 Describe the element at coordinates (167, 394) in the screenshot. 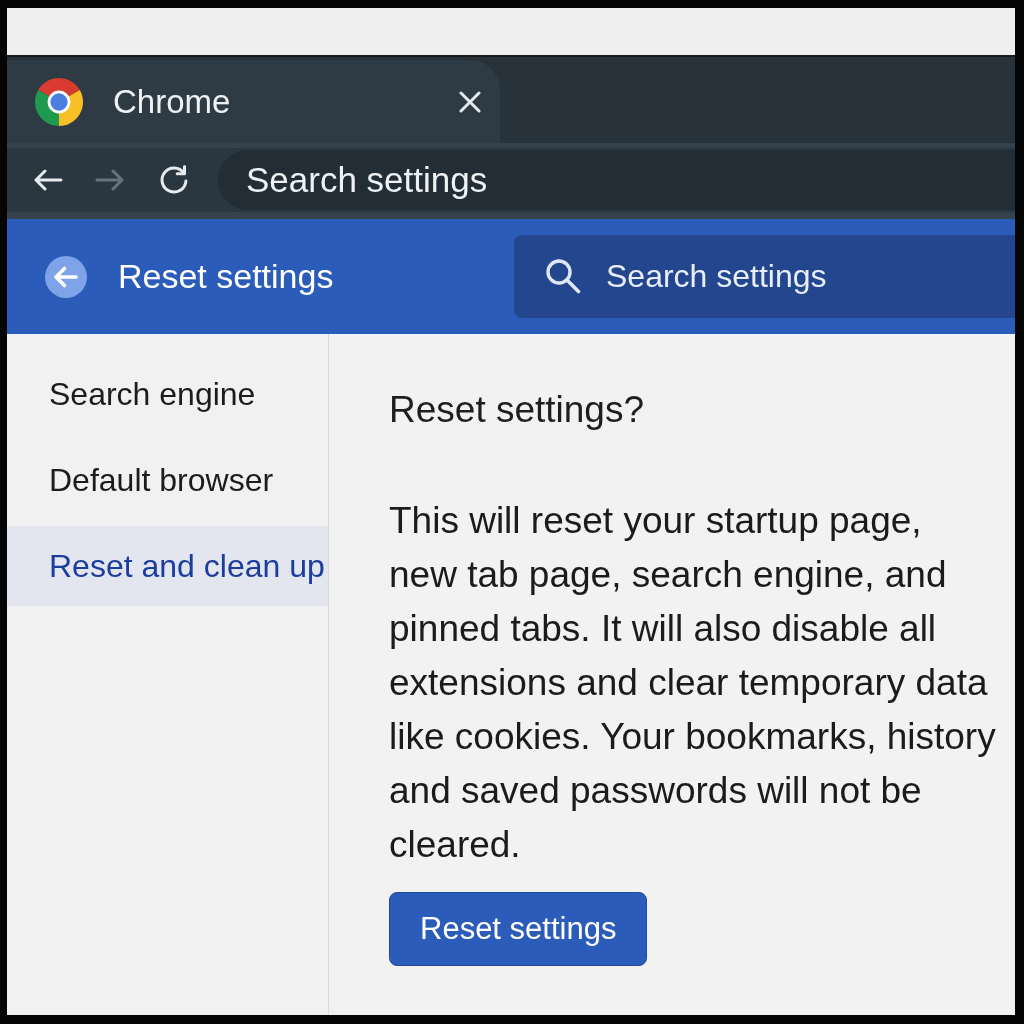

I see `sidebar-item: Search engine` at that location.